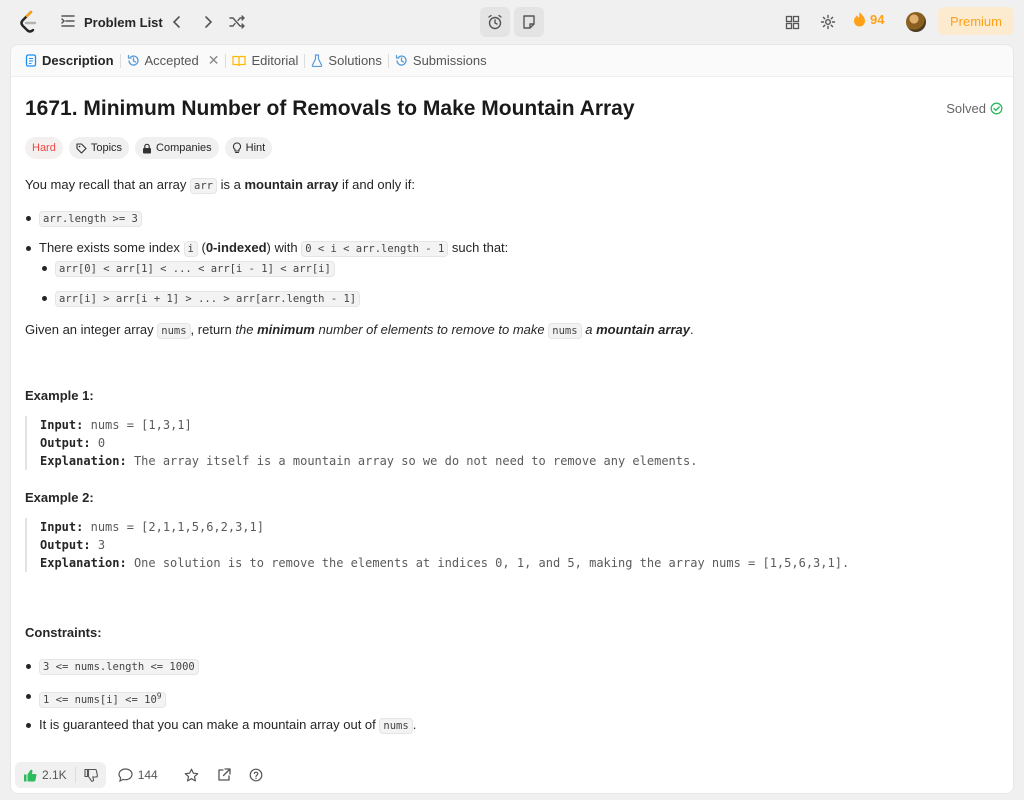  What do you see at coordinates (203, 186) in the screenshot?
I see `inline-code: arr` at bounding box center [203, 186].